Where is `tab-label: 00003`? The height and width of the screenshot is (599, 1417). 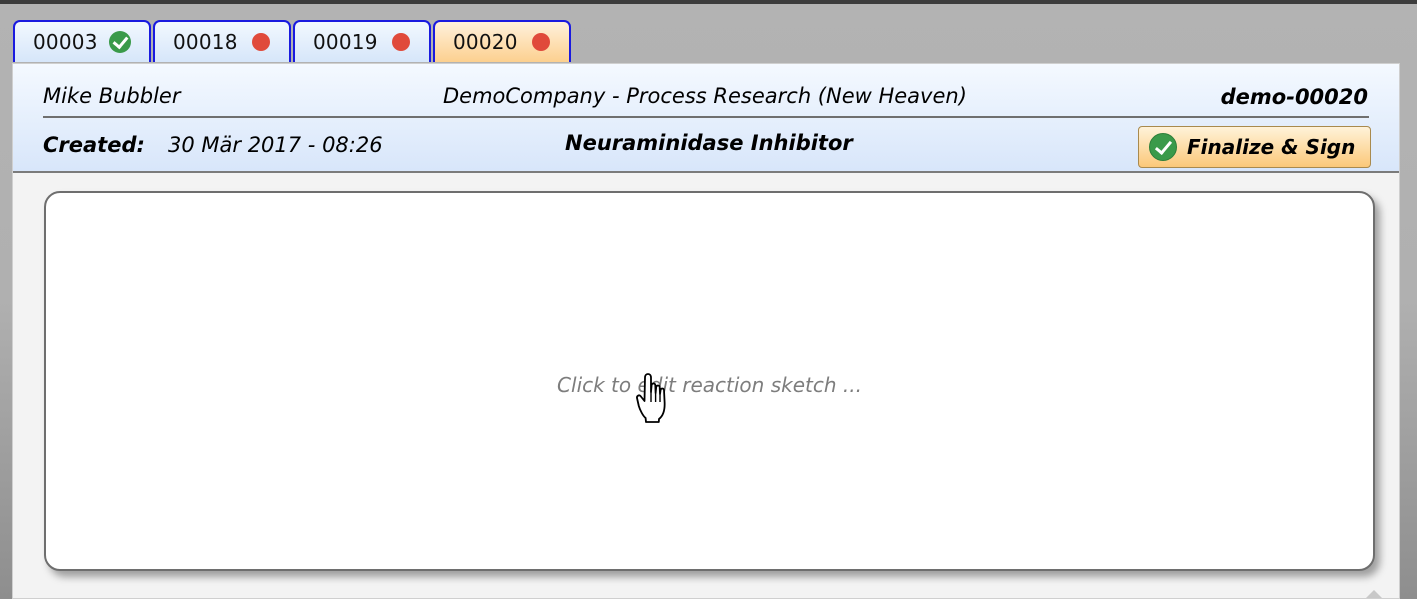
tab-label: 00003 is located at coordinates (65, 42).